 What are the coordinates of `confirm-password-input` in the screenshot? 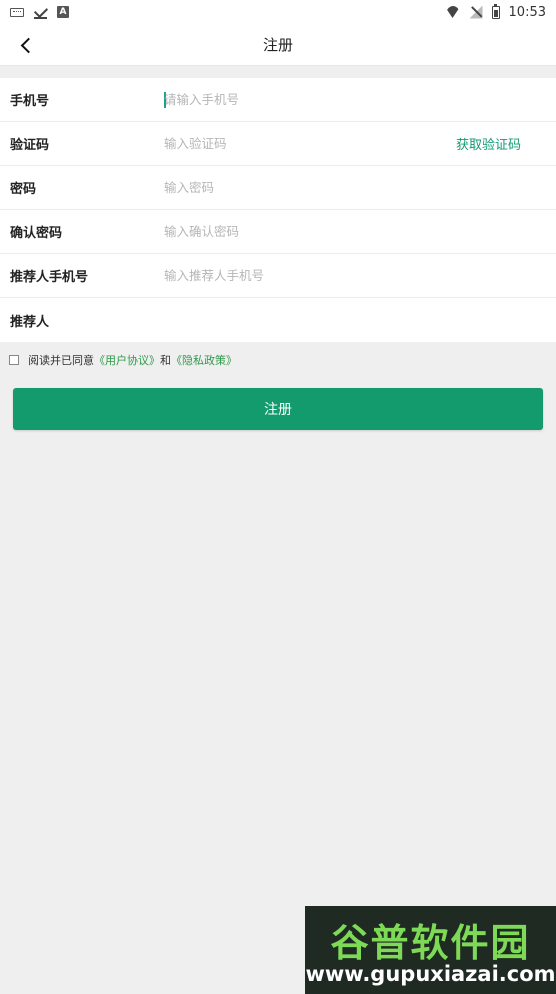 It's located at (299, 231).